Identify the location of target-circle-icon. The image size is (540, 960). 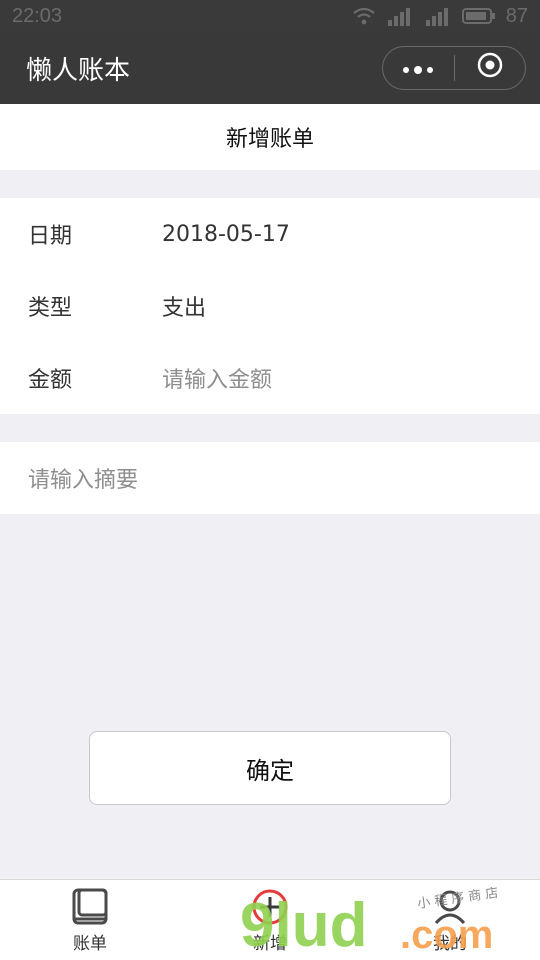
(490, 68).